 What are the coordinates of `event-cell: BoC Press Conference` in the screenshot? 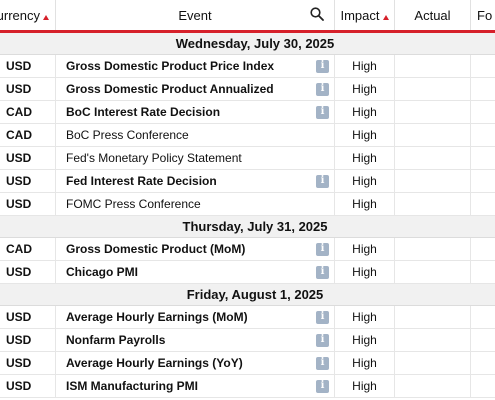 It's located at (195, 135).